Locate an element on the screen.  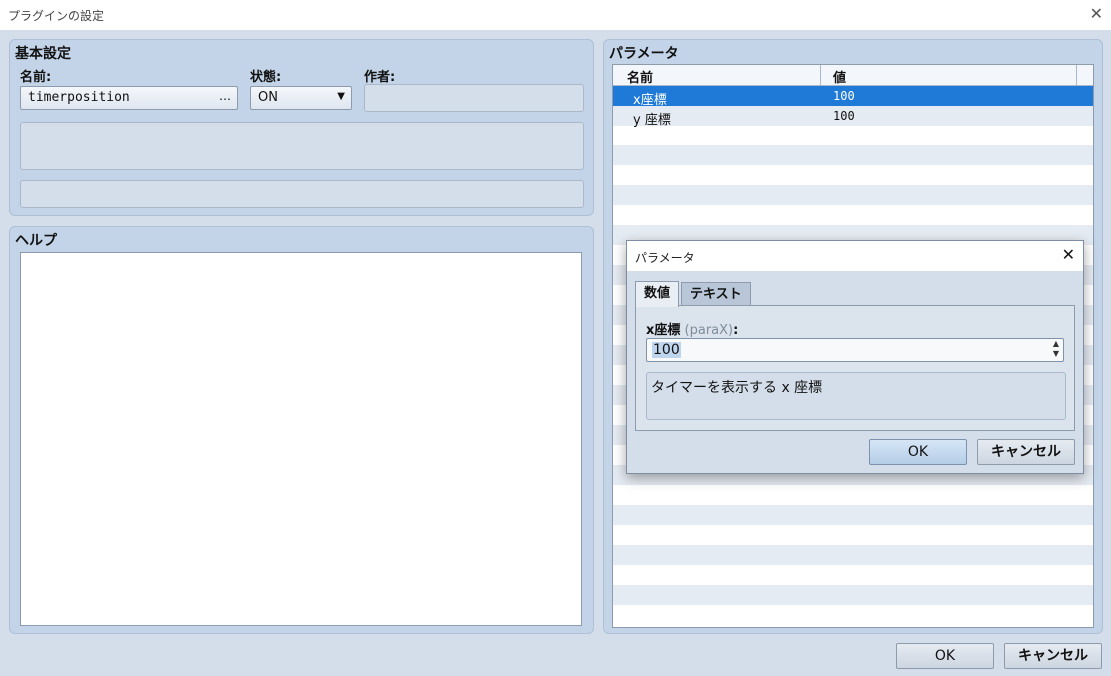
table-row: x座標 100 is located at coordinates (853, 97).